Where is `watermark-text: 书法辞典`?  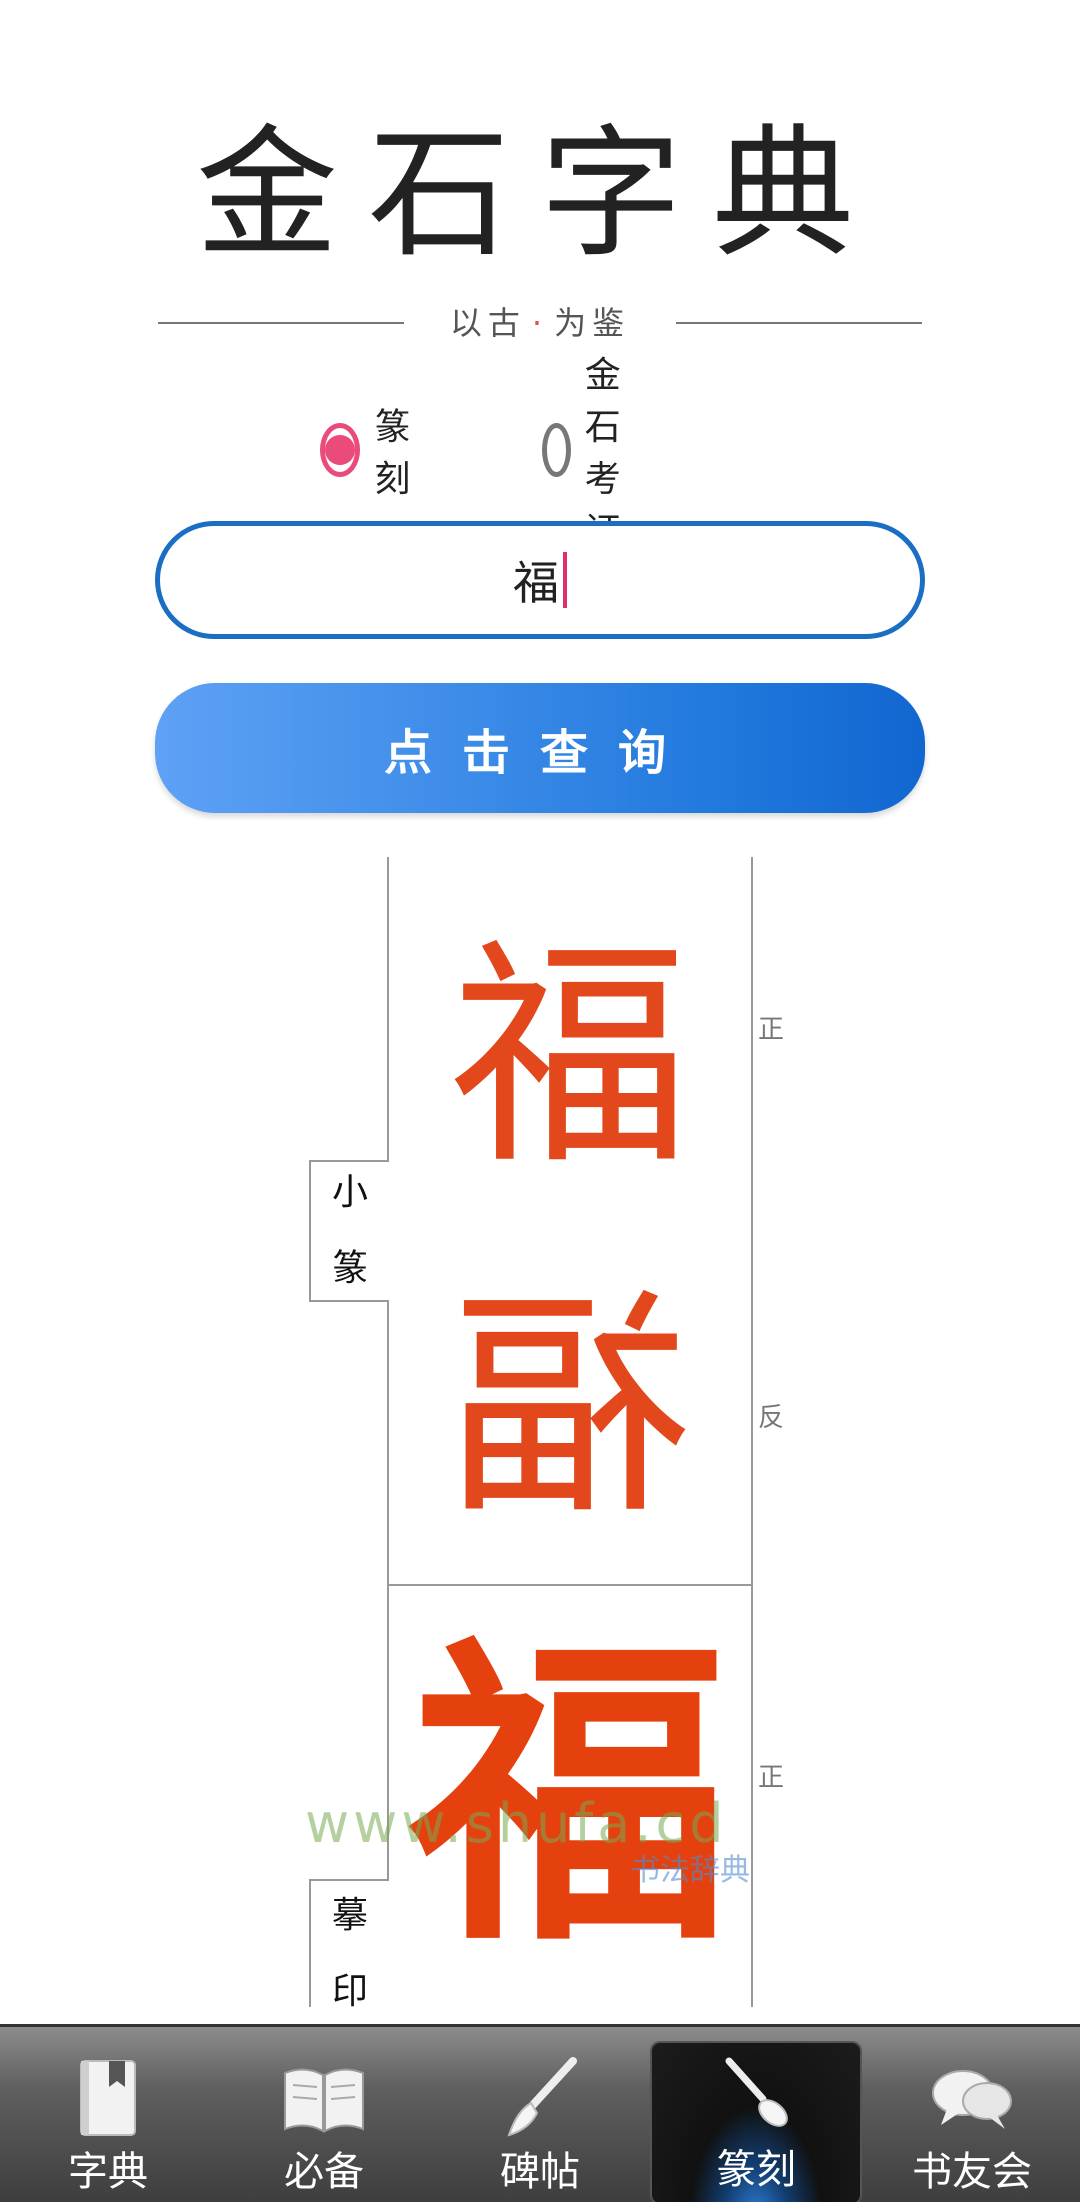
watermark-text: 书法辞典 is located at coordinates (690, 1870).